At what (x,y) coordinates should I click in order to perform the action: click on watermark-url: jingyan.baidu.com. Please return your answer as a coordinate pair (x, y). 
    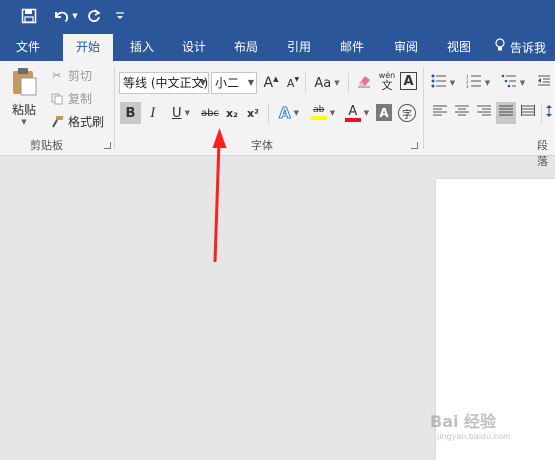
    Looking at the image, I should click on (474, 436).